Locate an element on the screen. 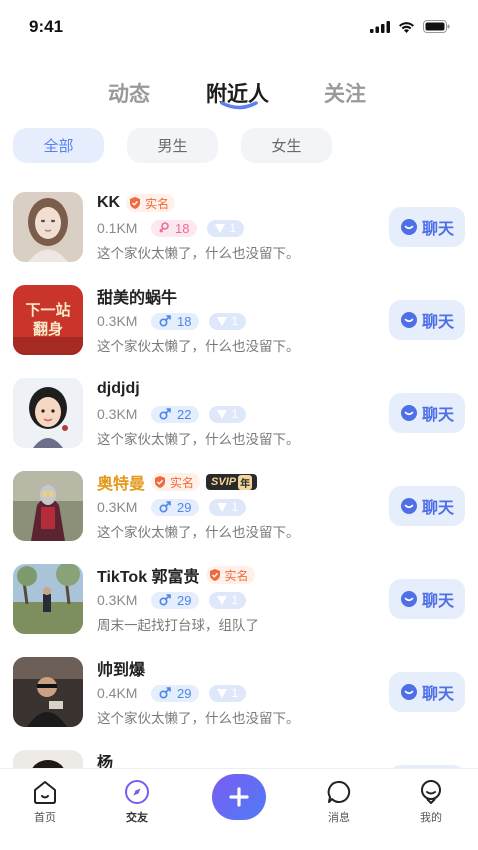 This screenshot has width=478, height=850. verified-label: 实名 is located at coordinates (157, 203).